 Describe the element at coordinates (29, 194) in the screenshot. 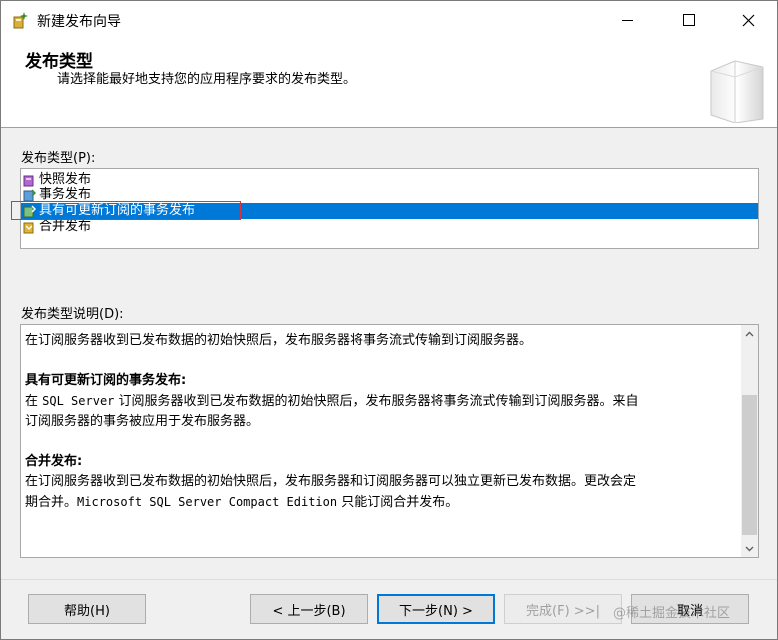

I see `transactional-publication-icon` at that location.